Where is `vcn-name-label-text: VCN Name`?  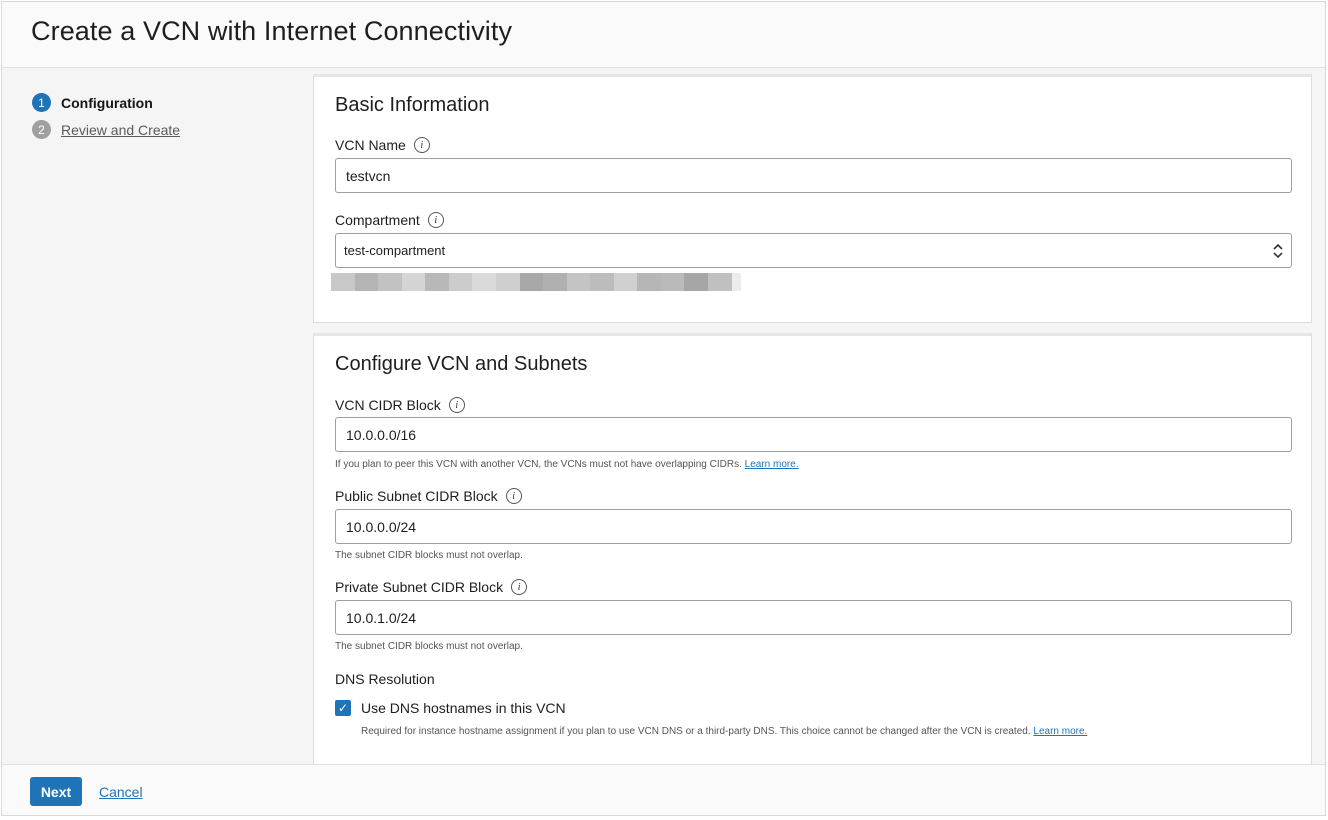 vcn-name-label-text: VCN Name is located at coordinates (370, 145).